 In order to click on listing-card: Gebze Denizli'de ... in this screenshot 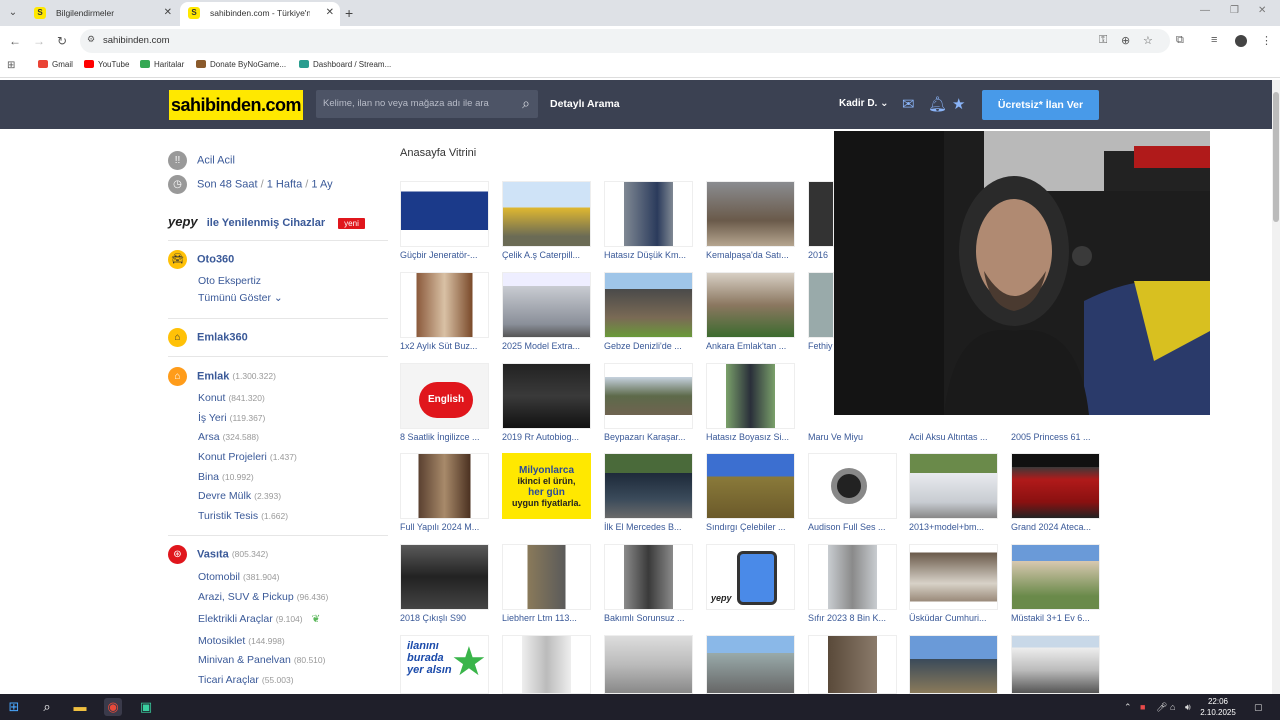, I will do `click(648, 312)`.